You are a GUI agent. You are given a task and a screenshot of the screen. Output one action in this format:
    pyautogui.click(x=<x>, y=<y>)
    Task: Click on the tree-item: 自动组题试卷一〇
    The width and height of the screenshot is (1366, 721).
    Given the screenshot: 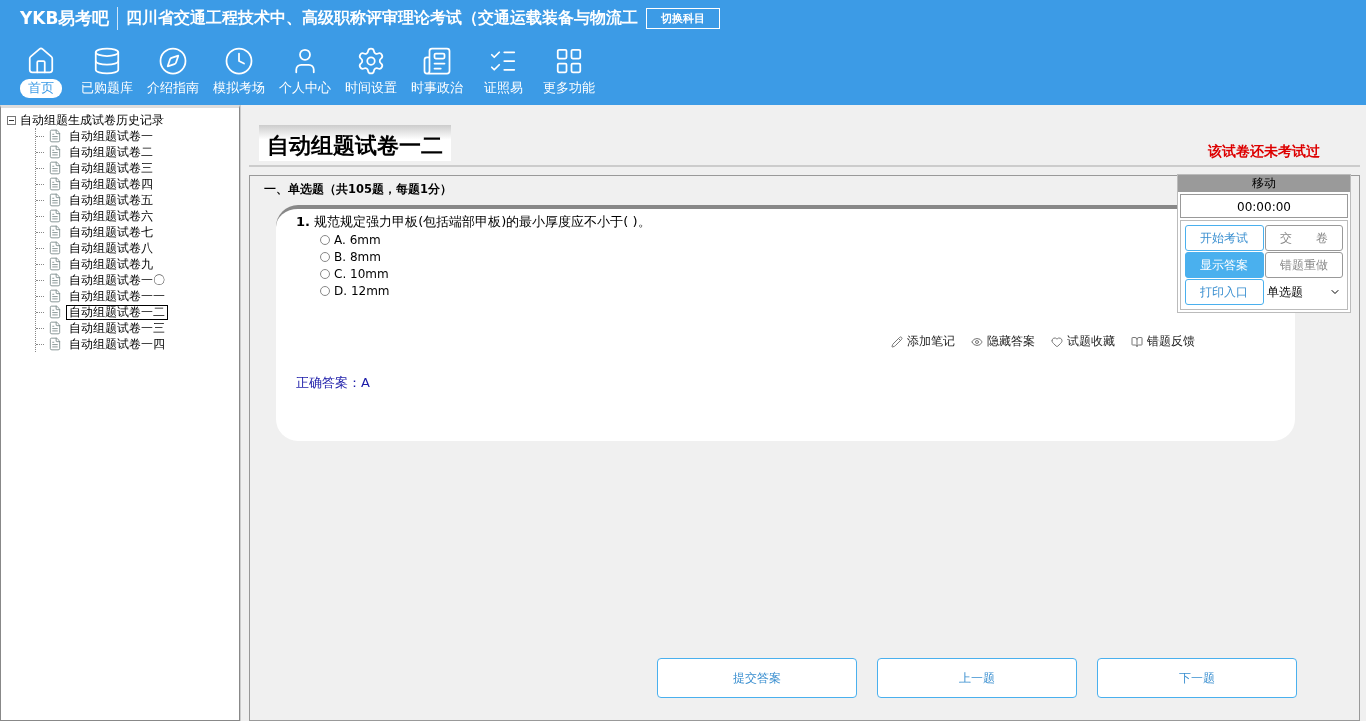 What is the action you would take?
    pyautogui.click(x=117, y=280)
    